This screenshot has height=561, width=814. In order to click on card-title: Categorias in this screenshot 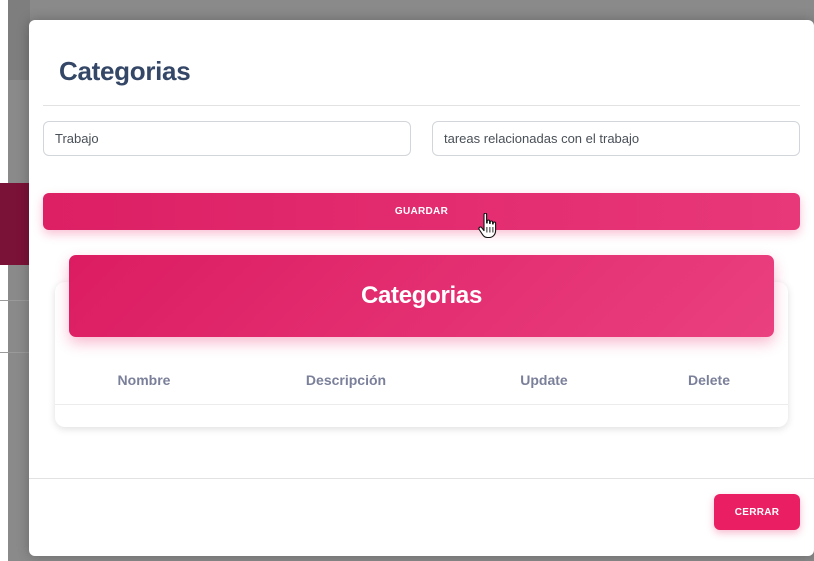, I will do `click(421, 295)`.